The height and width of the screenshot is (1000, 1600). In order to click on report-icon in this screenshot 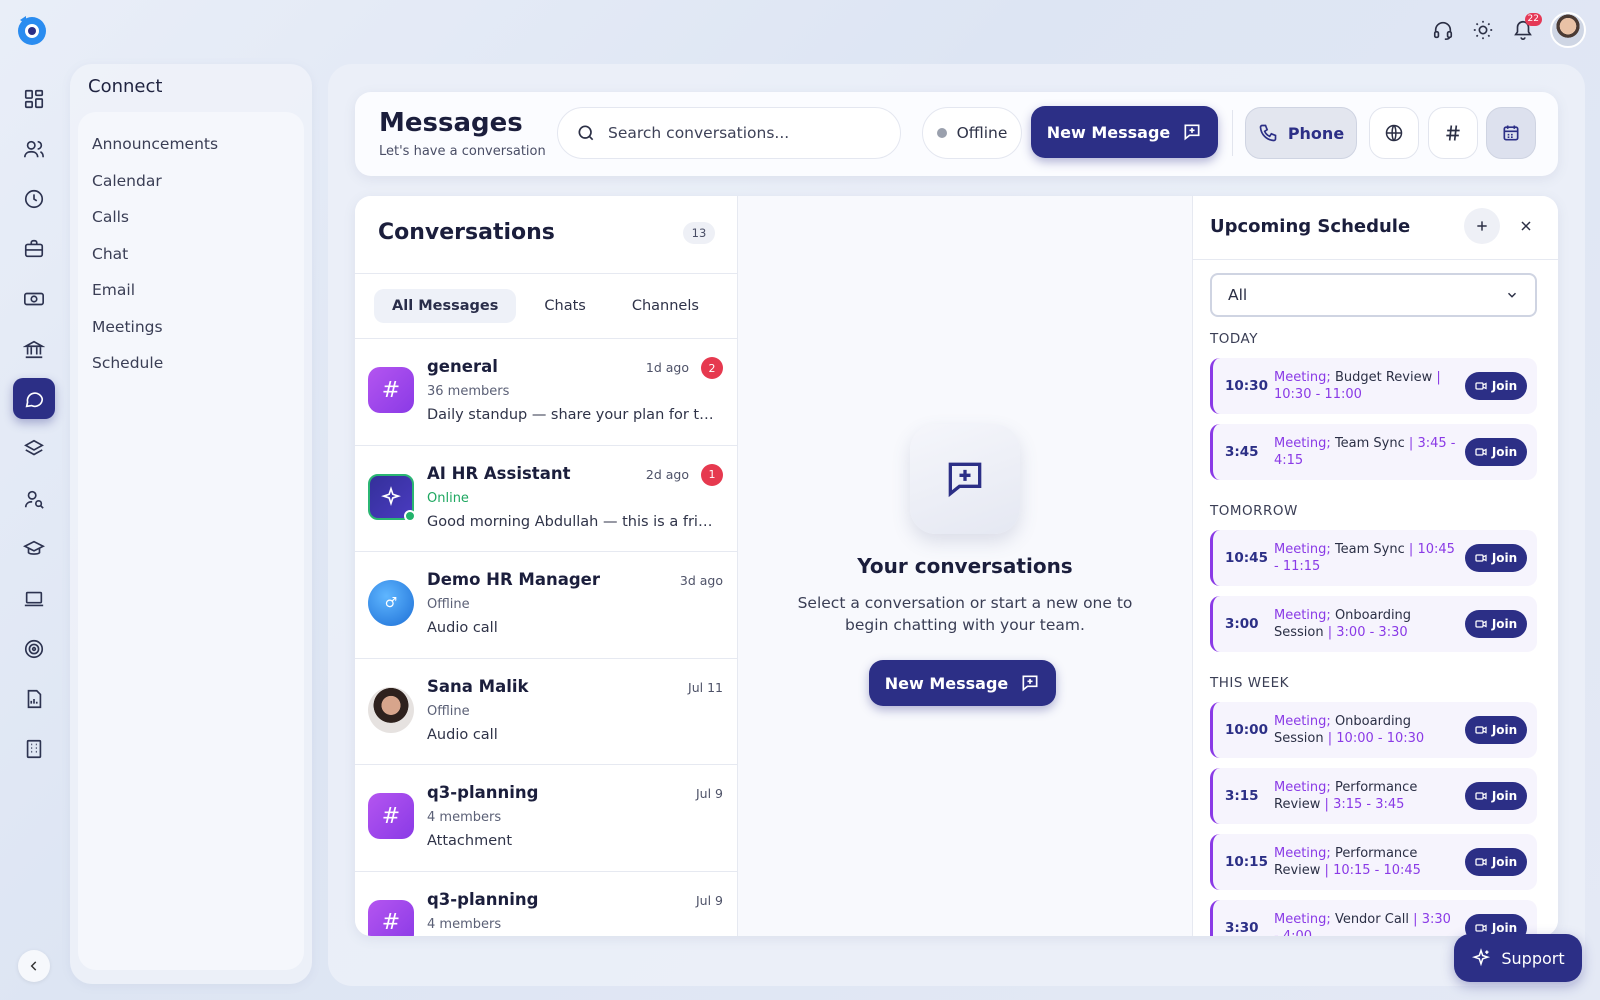, I will do `click(34, 698)`.